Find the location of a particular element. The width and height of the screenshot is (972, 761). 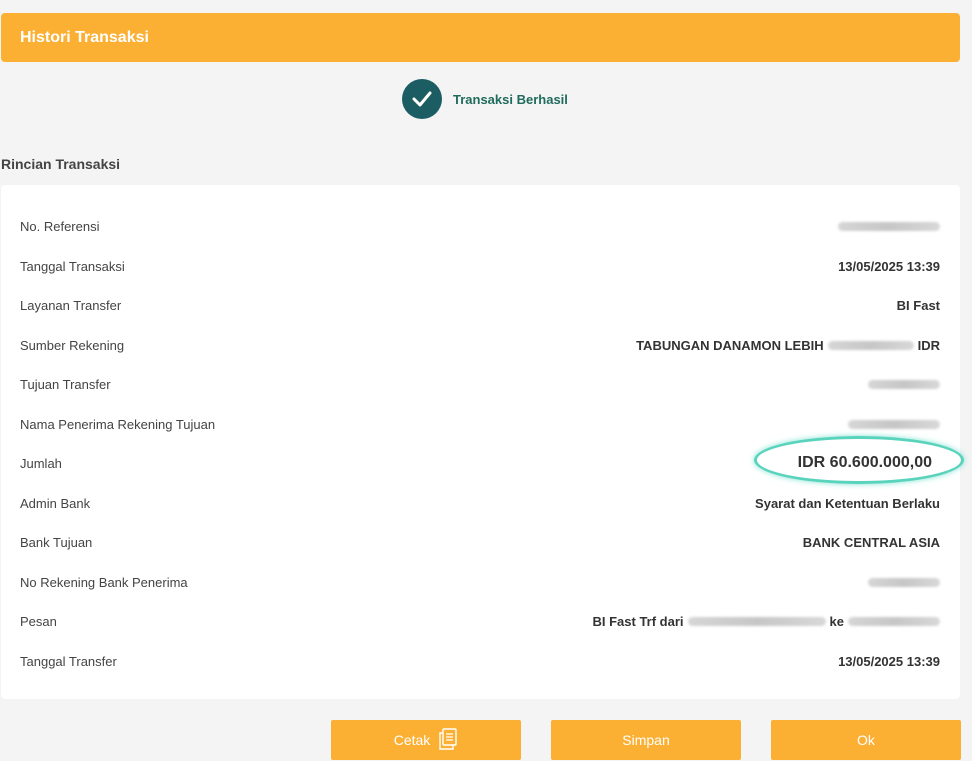

save-button: Simpan is located at coordinates (646, 740).